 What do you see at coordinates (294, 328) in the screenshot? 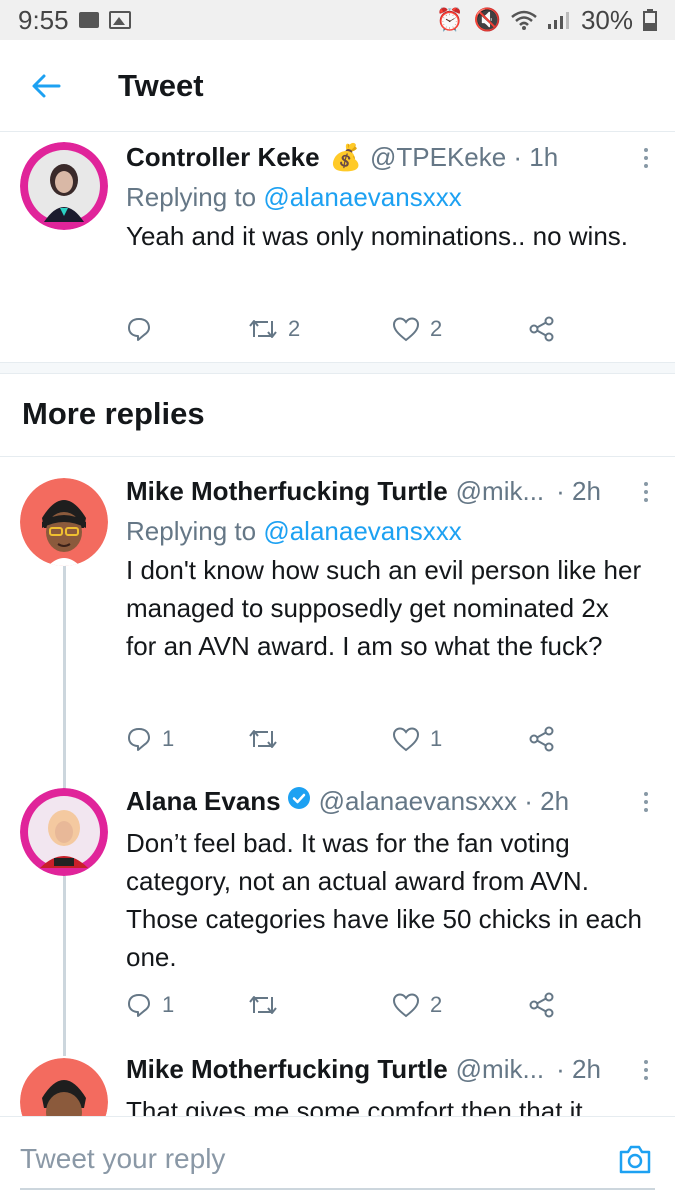
I see `retweet-count: 2` at bounding box center [294, 328].